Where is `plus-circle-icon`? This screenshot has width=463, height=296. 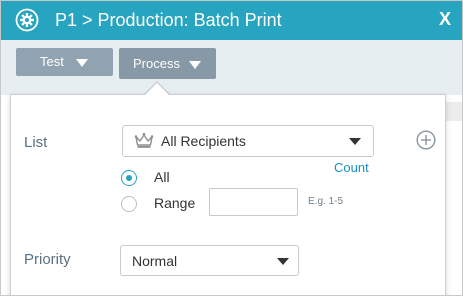 plus-circle-icon is located at coordinates (426, 140).